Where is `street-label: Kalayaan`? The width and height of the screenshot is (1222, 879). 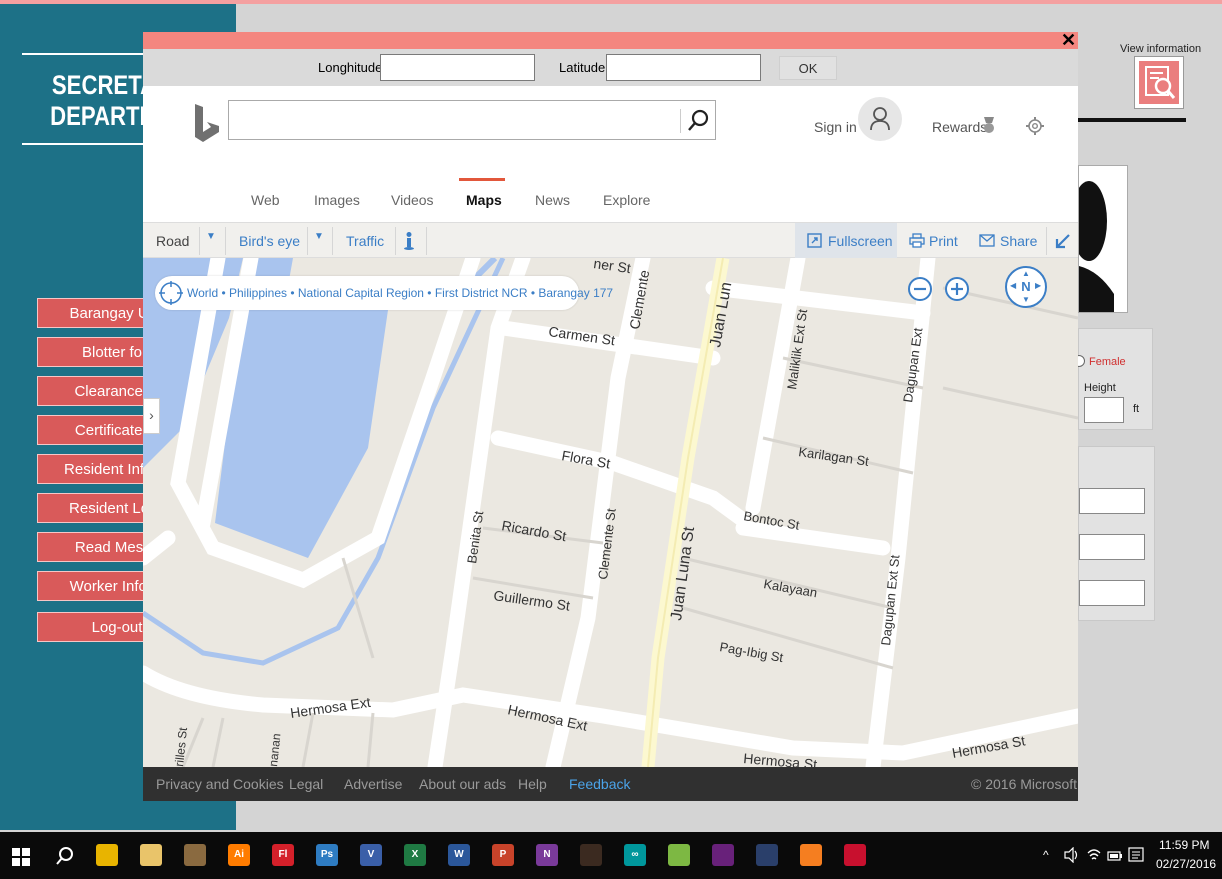 street-label: Kalayaan is located at coordinates (790, 588).